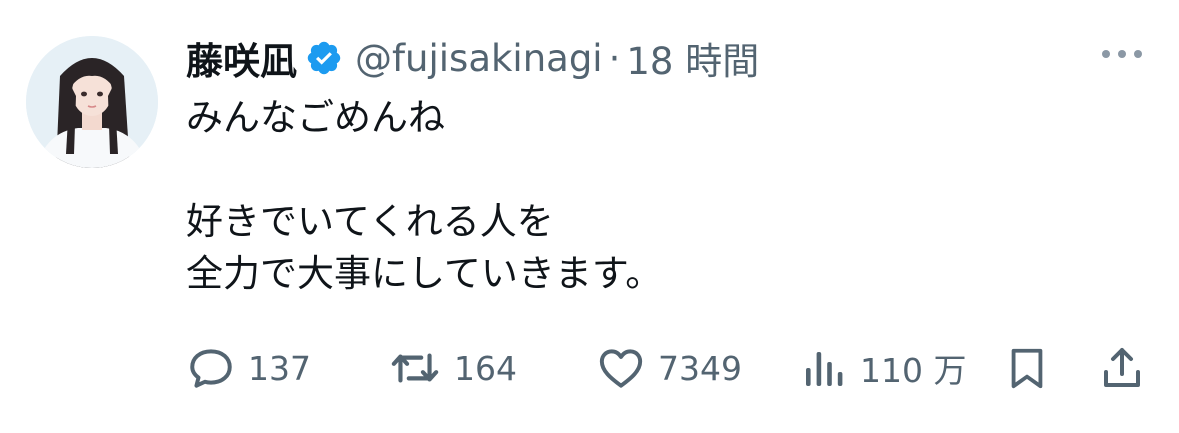 This screenshot has height=433, width=1179. What do you see at coordinates (485, 368) in the screenshot?
I see `retweet-count: 164` at bounding box center [485, 368].